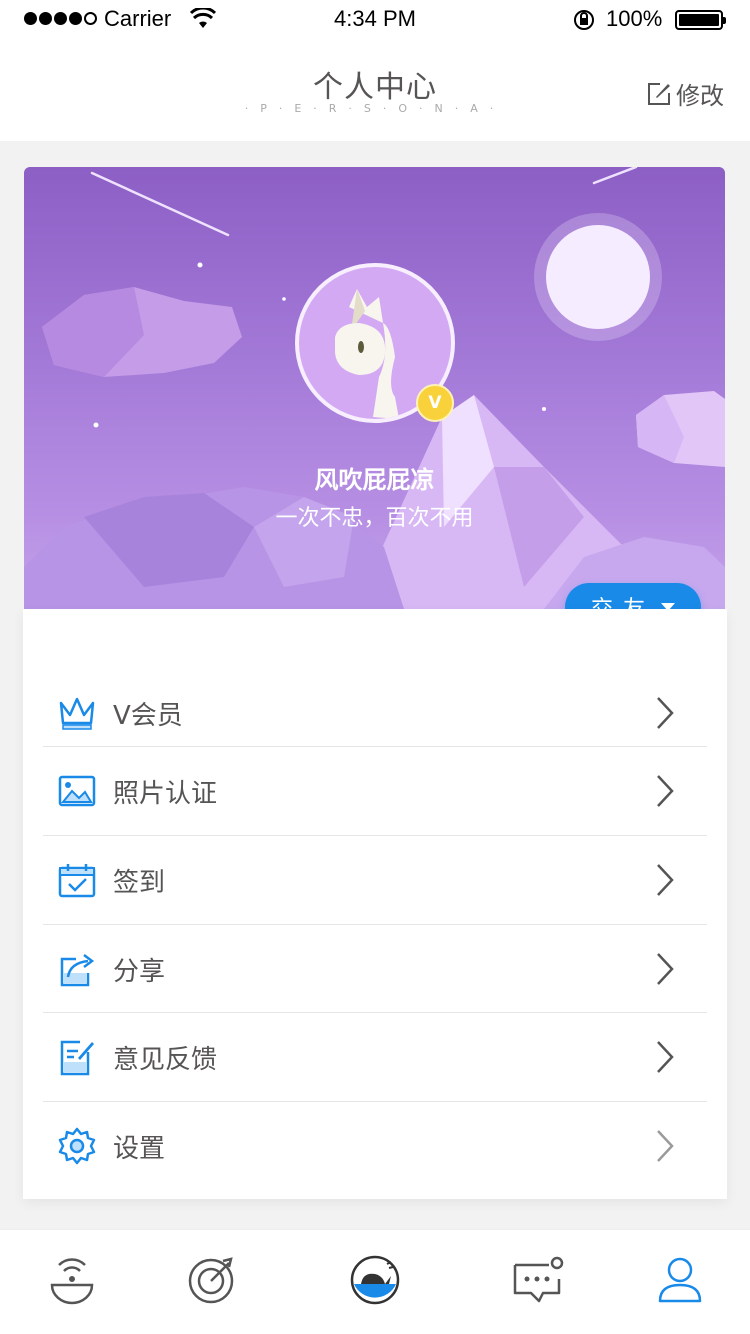 This screenshot has height=1334, width=750. I want to click on tab-bar, so click(375, 1281).